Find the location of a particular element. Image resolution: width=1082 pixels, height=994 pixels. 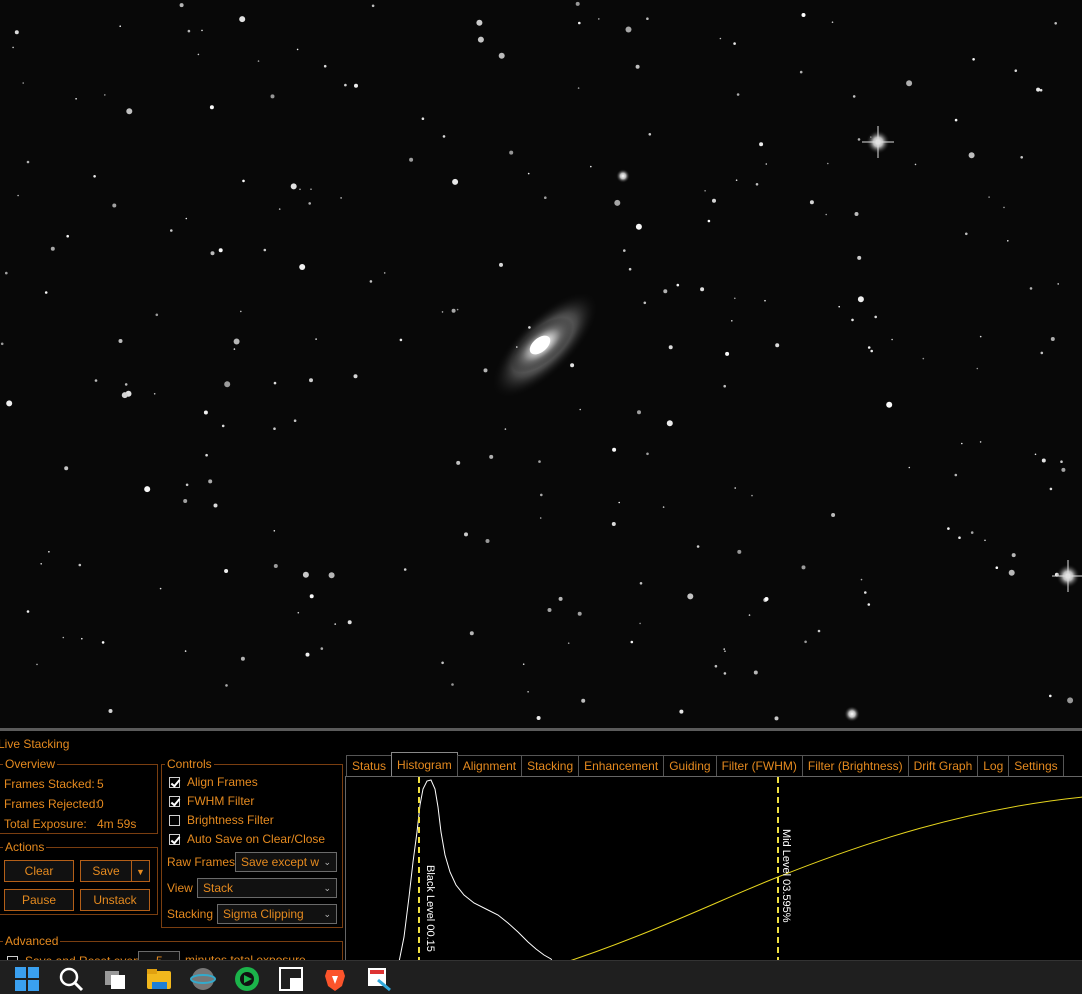

align-frames-checkbox: Align Frames is located at coordinates (213, 782).